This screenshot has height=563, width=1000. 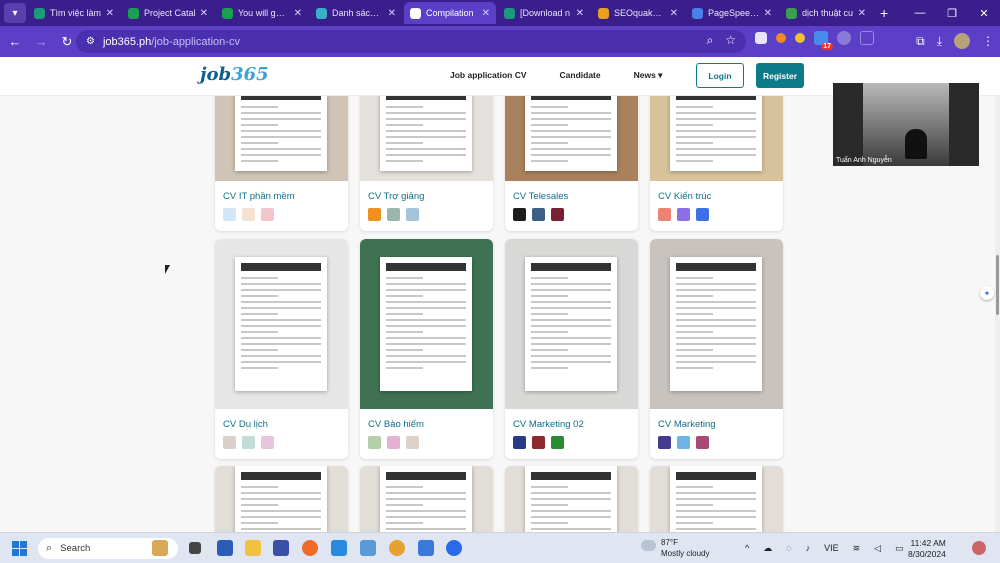 I want to click on extension-calendar-icon, so click(x=761, y=38).